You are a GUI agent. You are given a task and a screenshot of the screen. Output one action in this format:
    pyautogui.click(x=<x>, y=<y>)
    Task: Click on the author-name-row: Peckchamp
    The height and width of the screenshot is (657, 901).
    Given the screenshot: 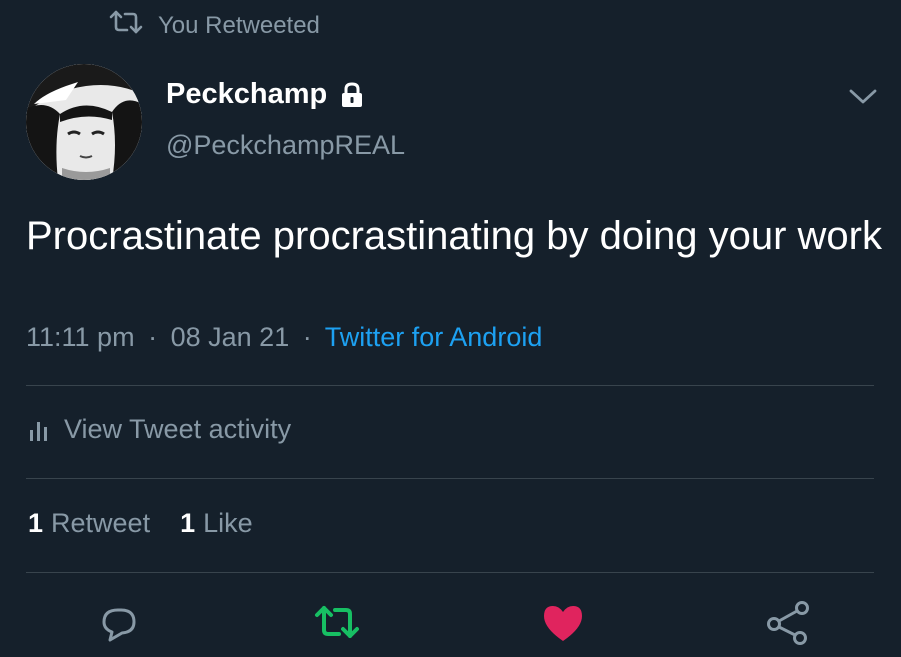 What is the action you would take?
    pyautogui.click(x=265, y=94)
    